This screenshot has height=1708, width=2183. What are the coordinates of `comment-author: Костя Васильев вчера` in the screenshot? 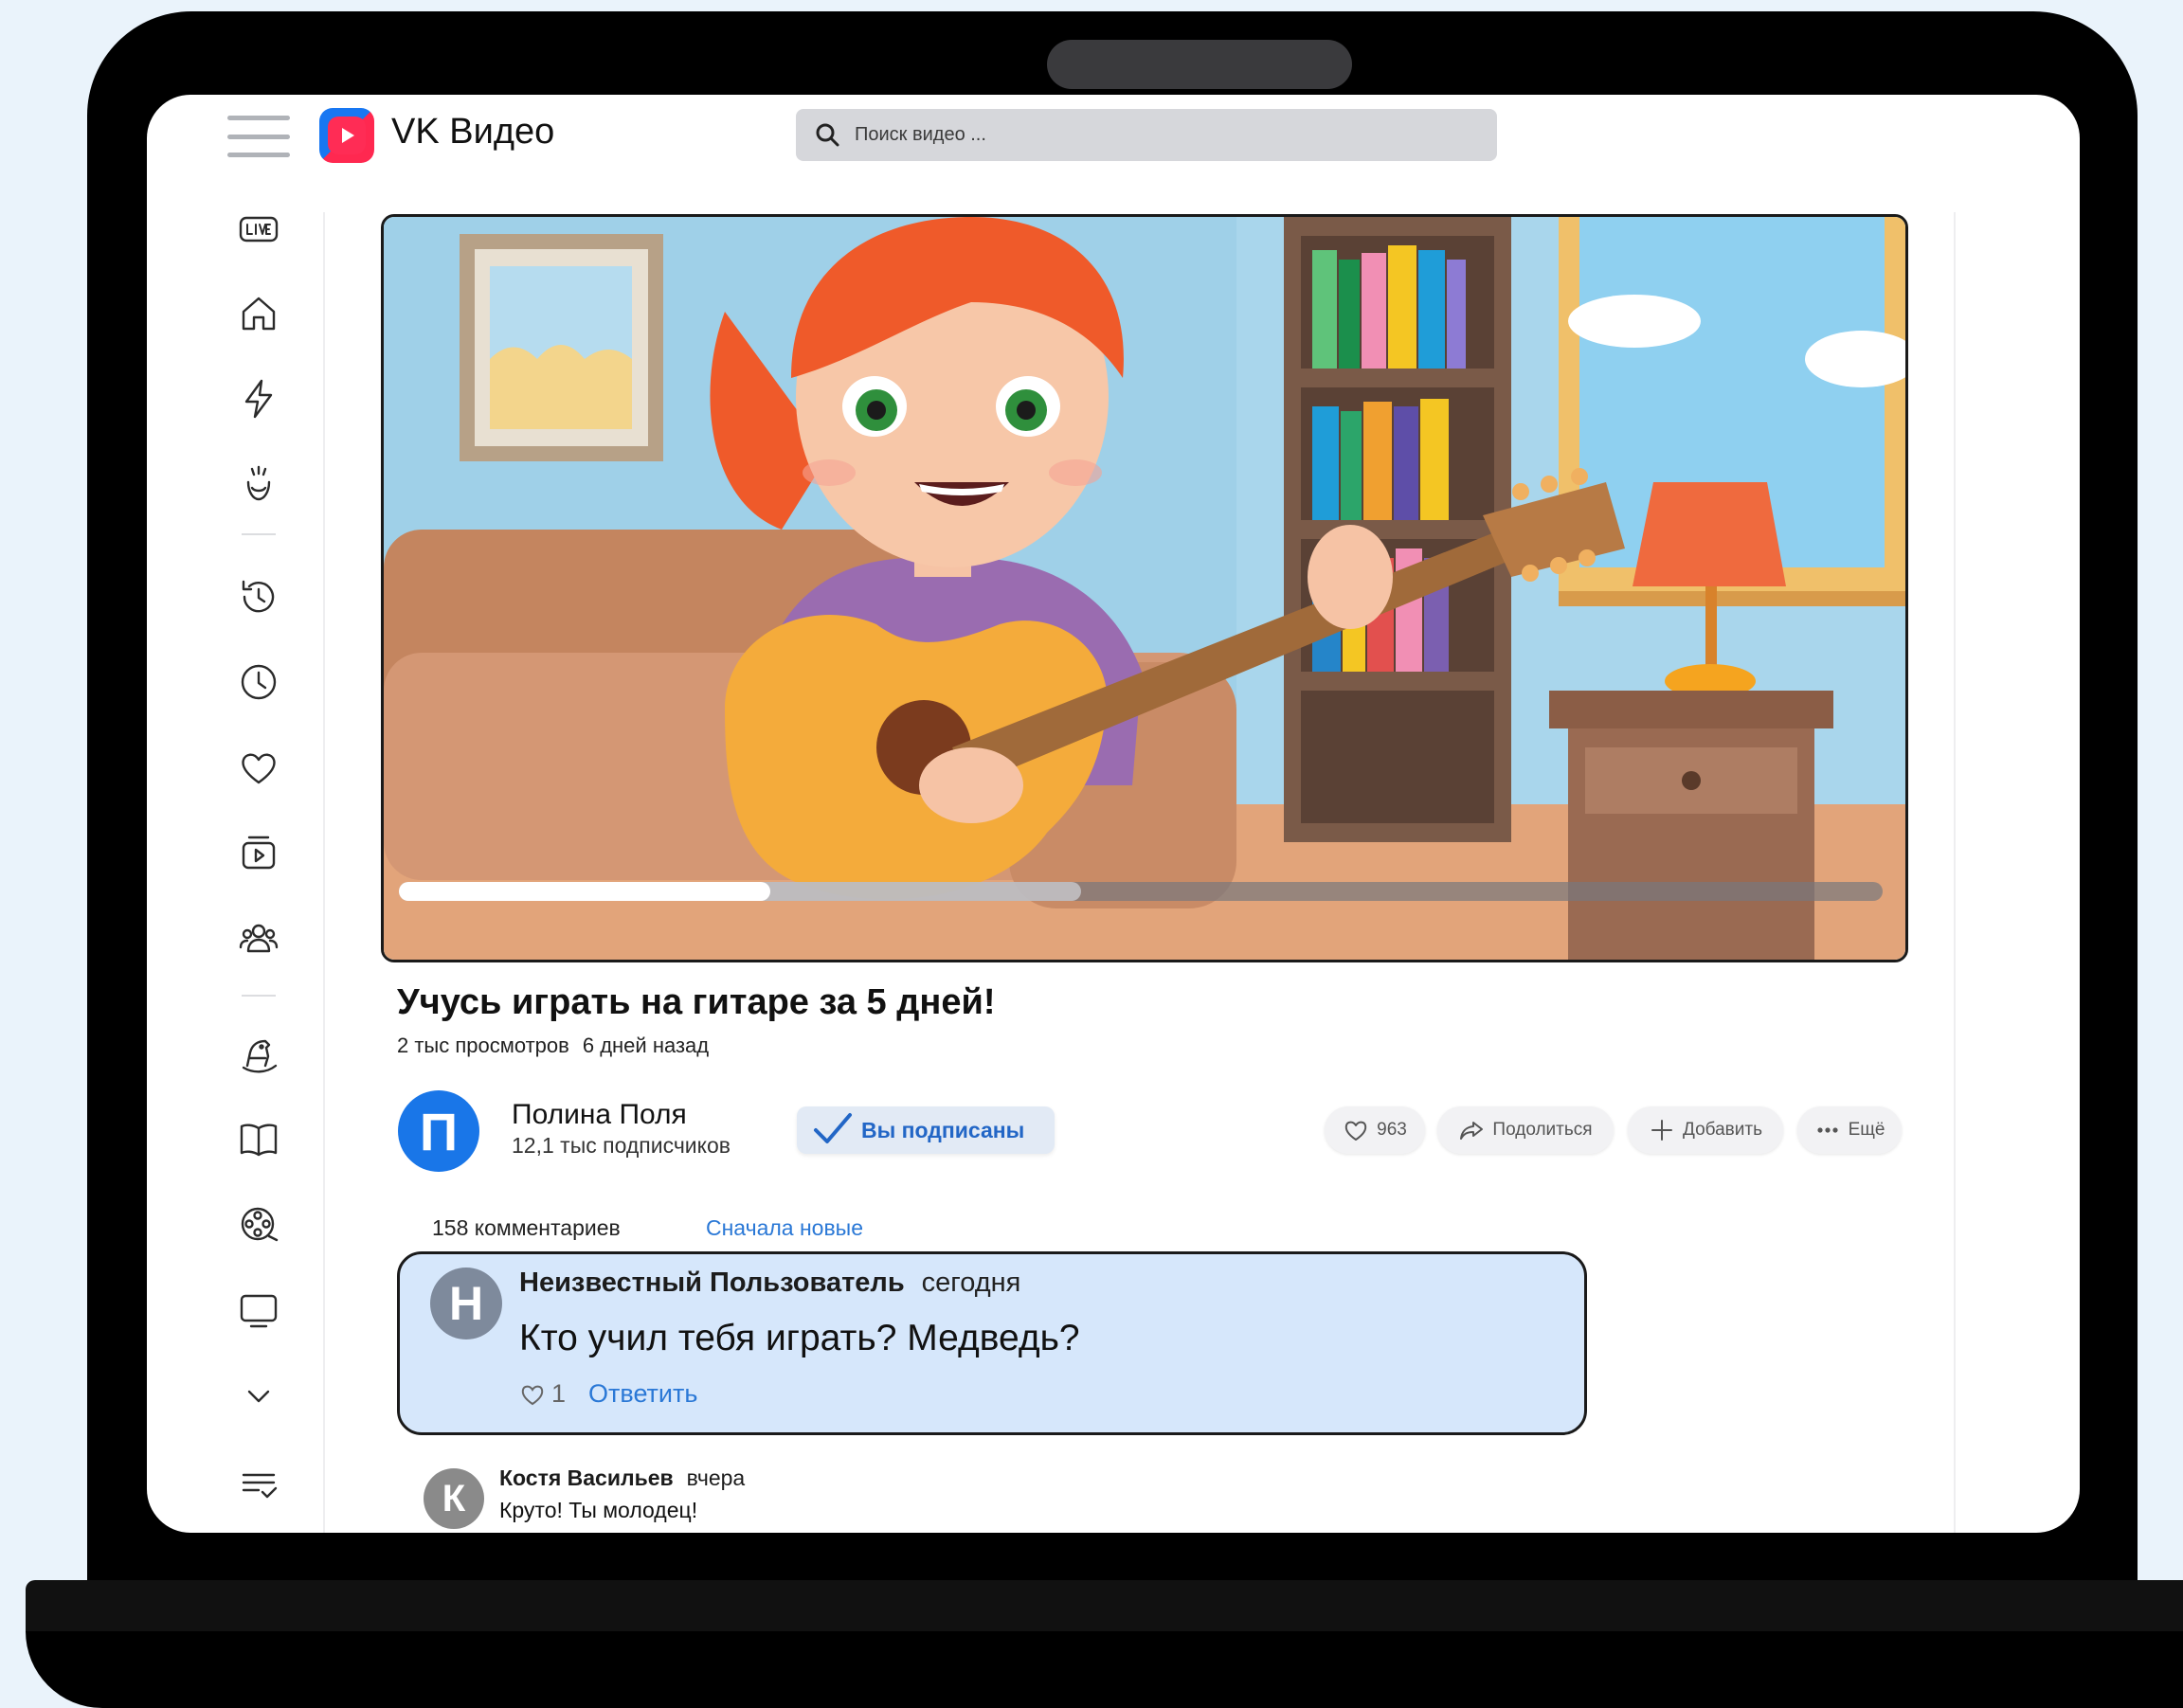 It's located at (622, 1478).